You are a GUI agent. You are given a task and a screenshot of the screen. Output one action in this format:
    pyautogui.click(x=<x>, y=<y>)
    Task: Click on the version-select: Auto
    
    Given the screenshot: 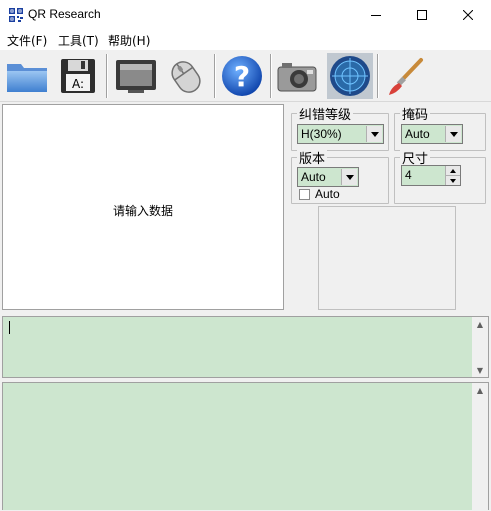 What is the action you would take?
    pyautogui.click(x=328, y=177)
    